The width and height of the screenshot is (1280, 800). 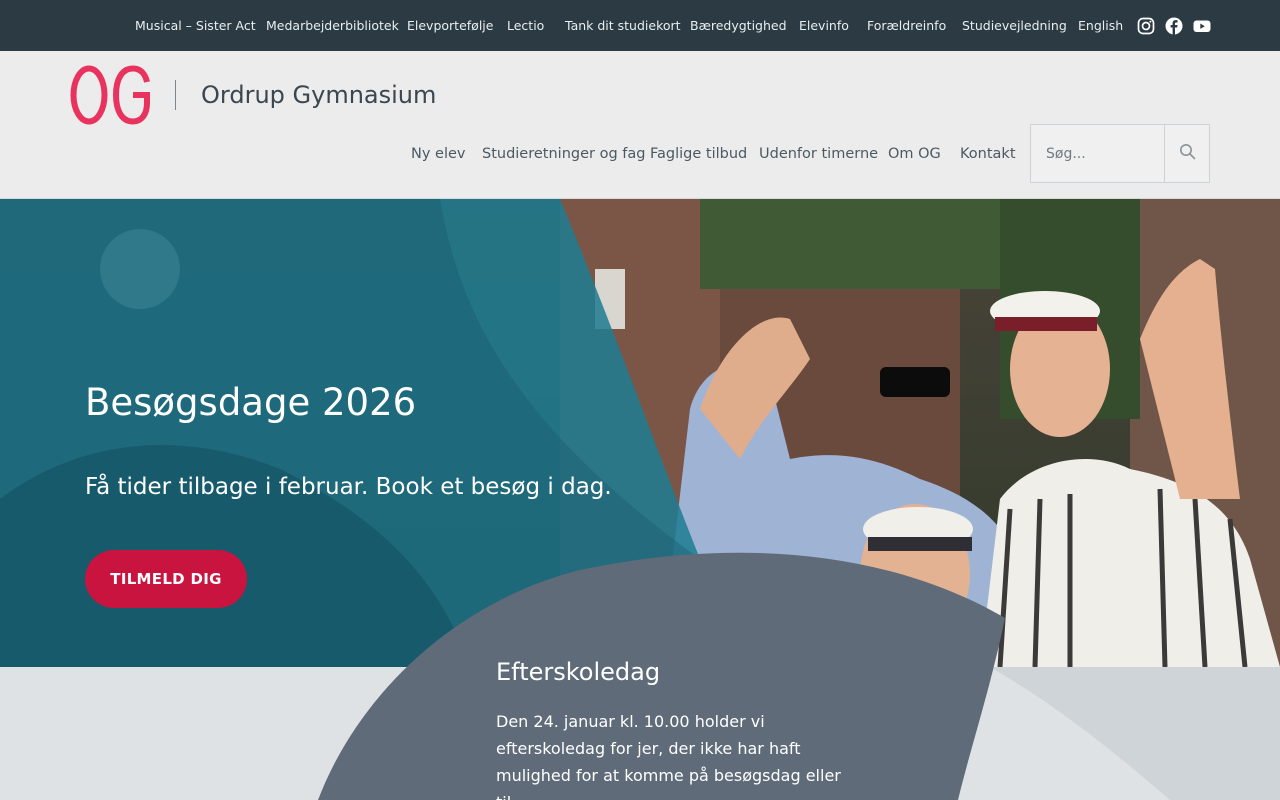 What do you see at coordinates (318, 95) in the screenshot?
I see `site-name: Ordrup Gymnasium` at bounding box center [318, 95].